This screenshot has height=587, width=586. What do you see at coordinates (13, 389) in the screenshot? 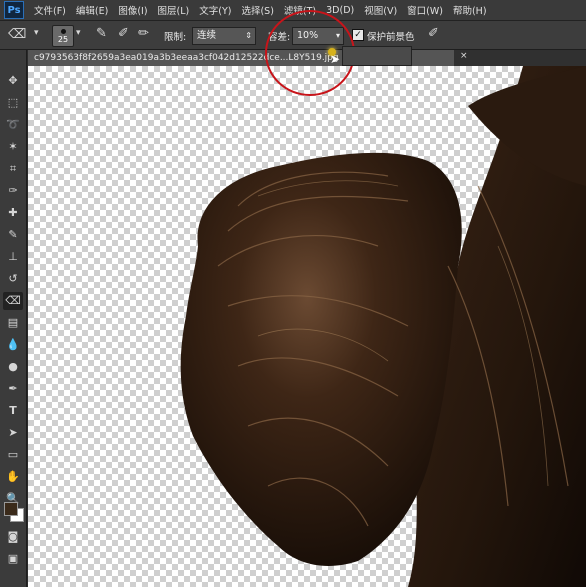
I see `pen-tool-icon: ✒` at bounding box center [13, 389].